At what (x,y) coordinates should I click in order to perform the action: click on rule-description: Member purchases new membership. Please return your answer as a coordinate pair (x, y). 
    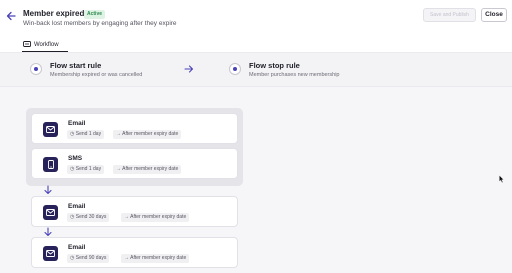
    Looking at the image, I should click on (294, 75).